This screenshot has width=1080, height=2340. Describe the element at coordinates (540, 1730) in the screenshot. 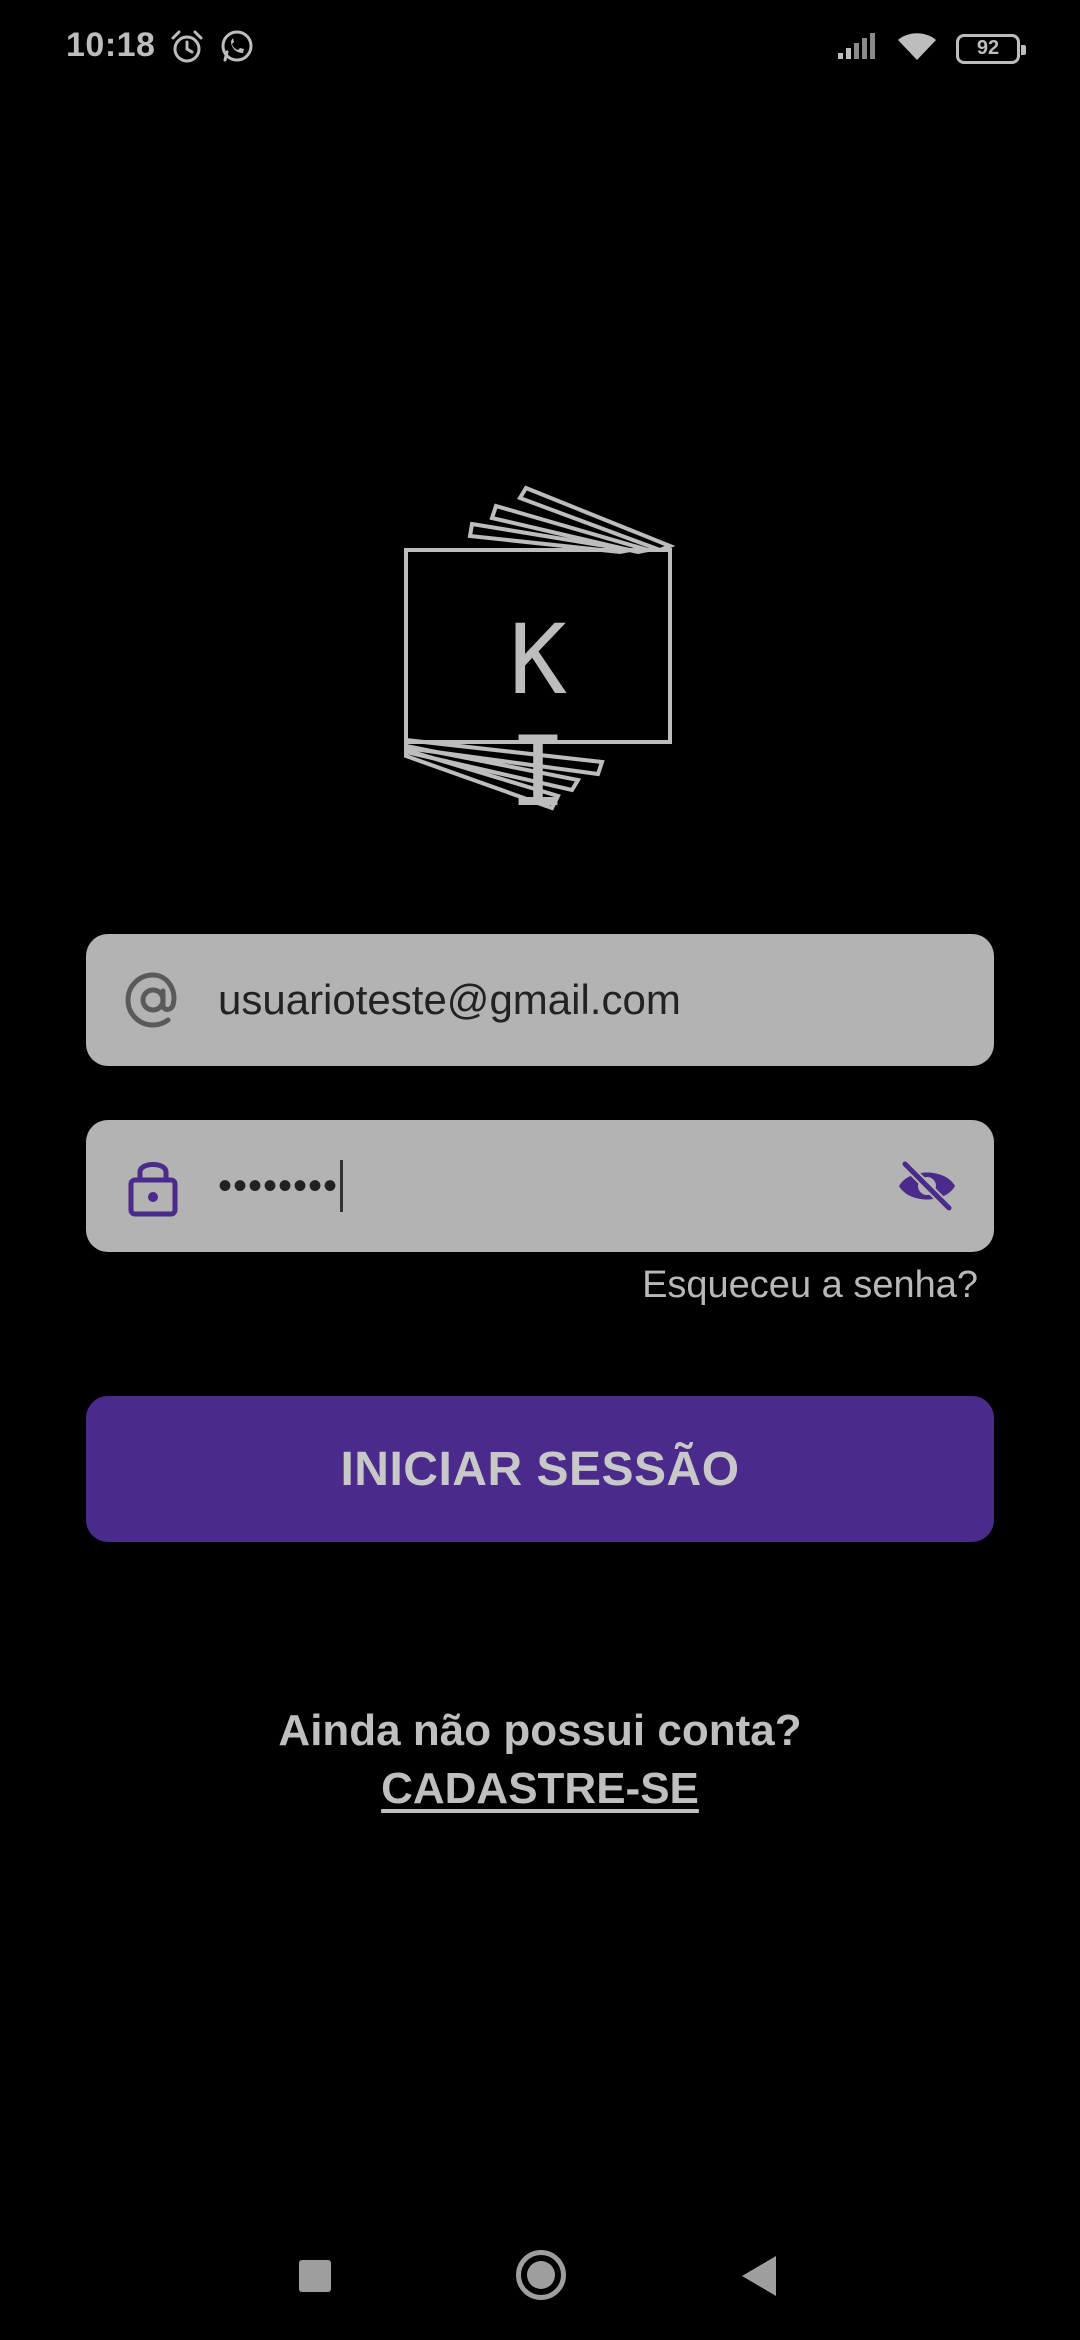

I see `signup-prompt: Ainda não possui conta?` at that location.